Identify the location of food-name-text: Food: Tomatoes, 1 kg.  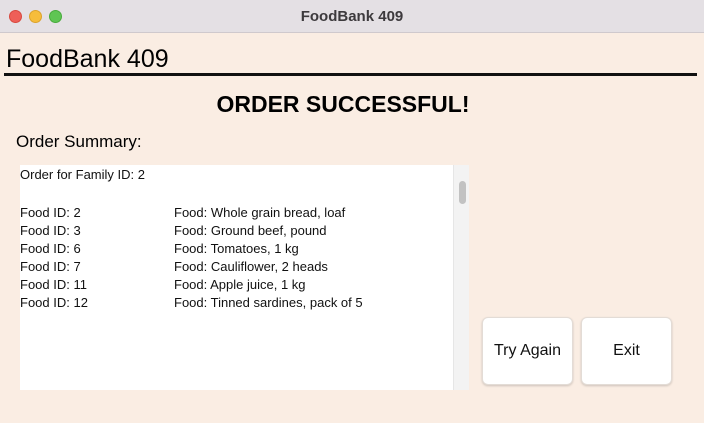
(236, 248).